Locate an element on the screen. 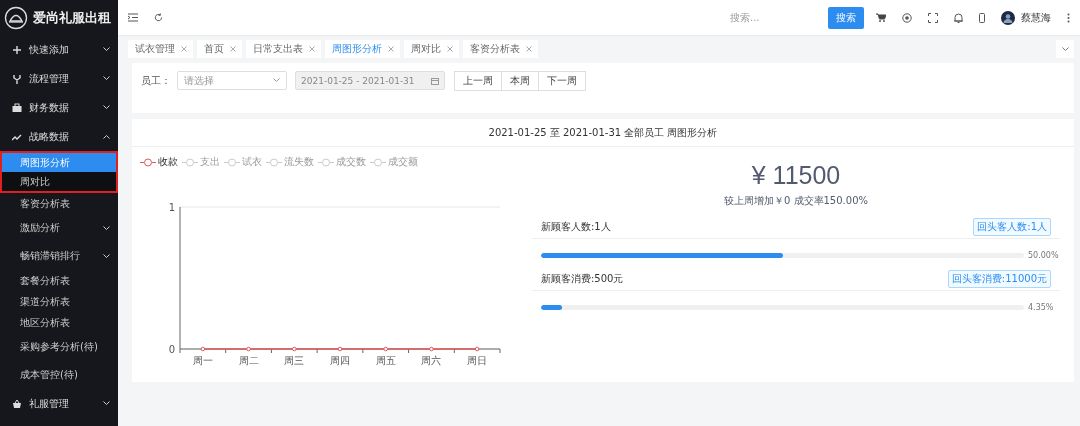 Image resolution: width=1080 pixels, height=426 pixels. tab: 周对比 is located at coordinates (431, 49).